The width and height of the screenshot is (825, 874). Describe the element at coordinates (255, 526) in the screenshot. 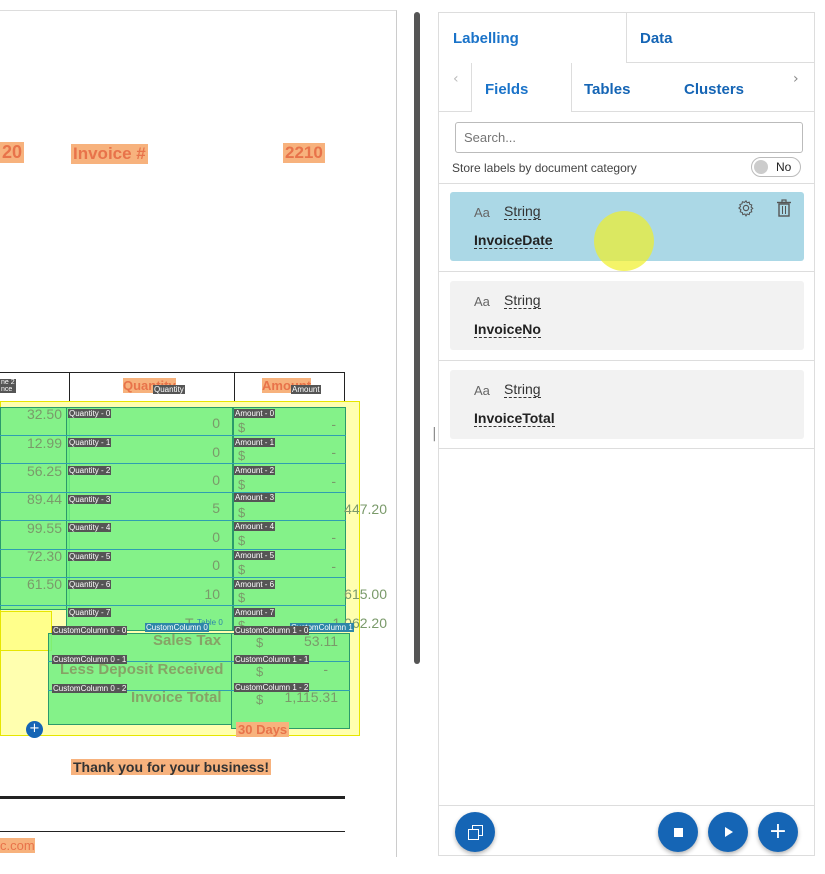

I see `amount-tag-4: Amount - 4` at that location.